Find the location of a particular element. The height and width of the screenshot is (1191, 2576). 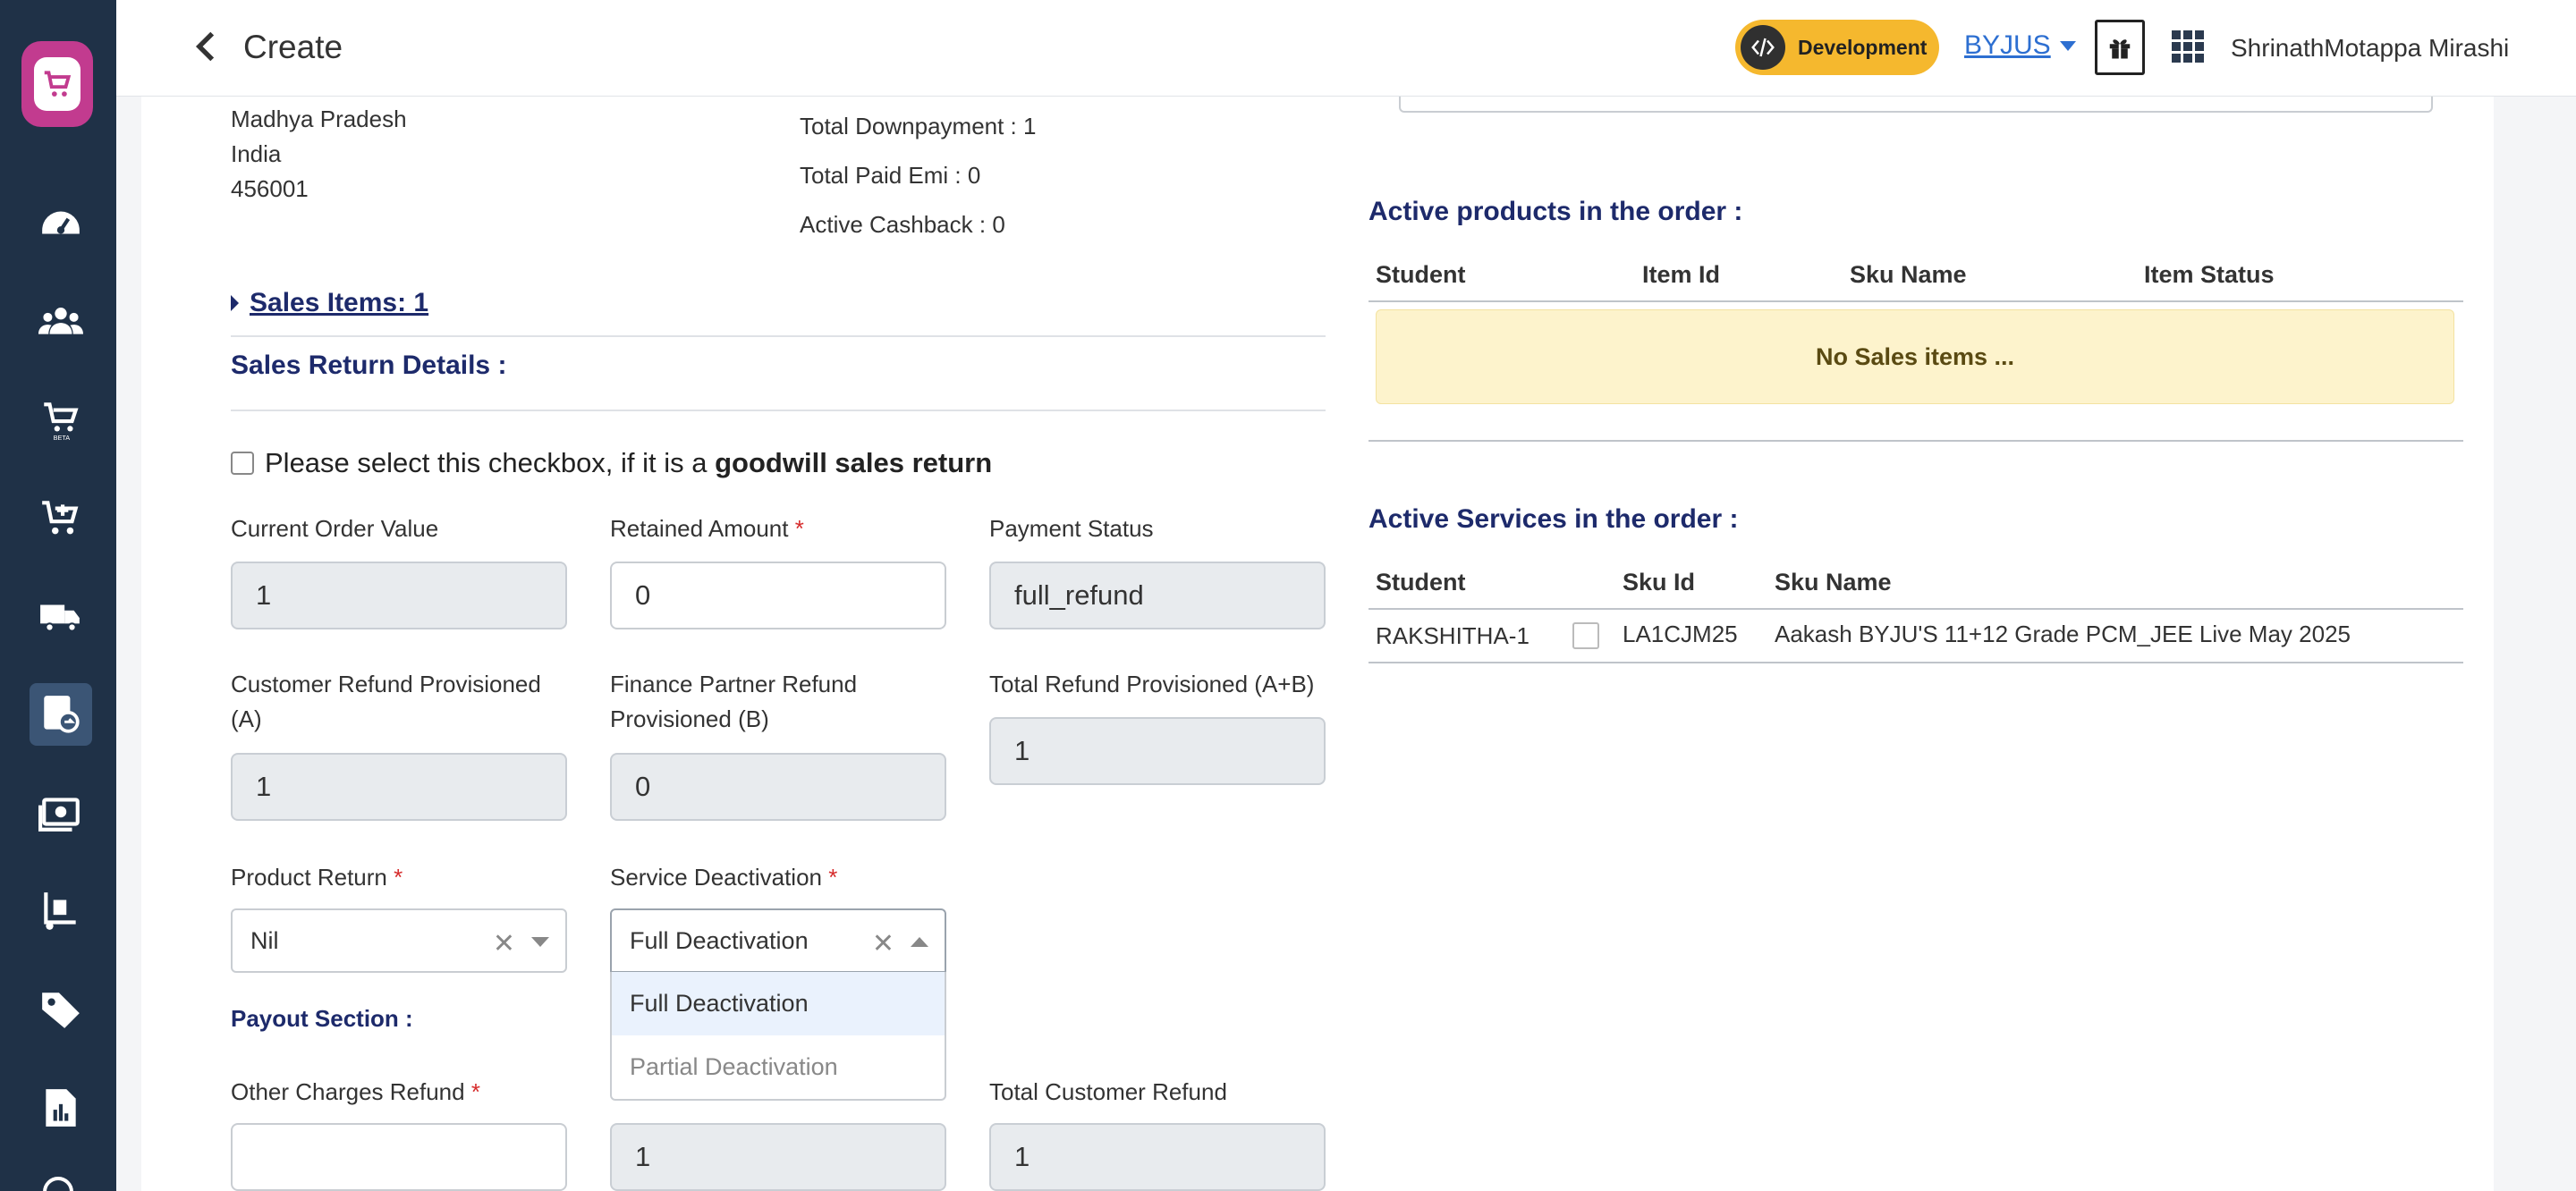

services-col-sku-name: Sku Name is located at coordinates (1833, 582).